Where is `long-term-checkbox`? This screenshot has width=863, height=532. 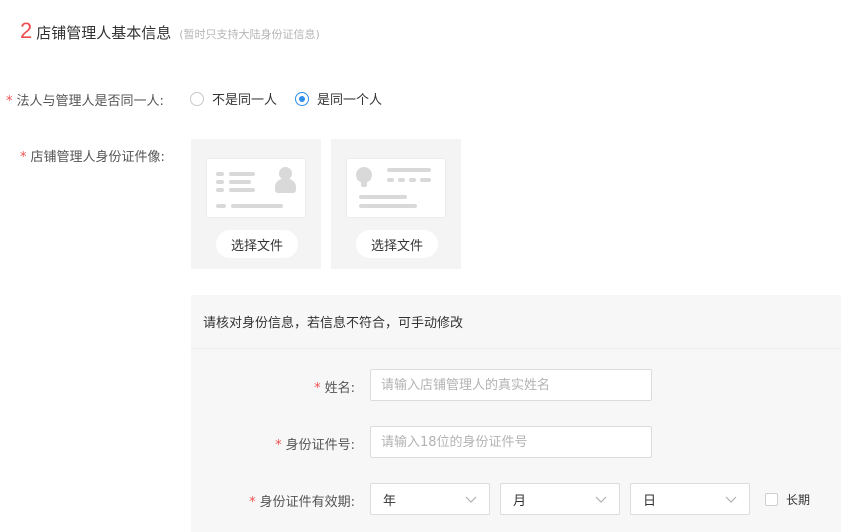 long-term-checkbox is located at coordinates (771, 499).